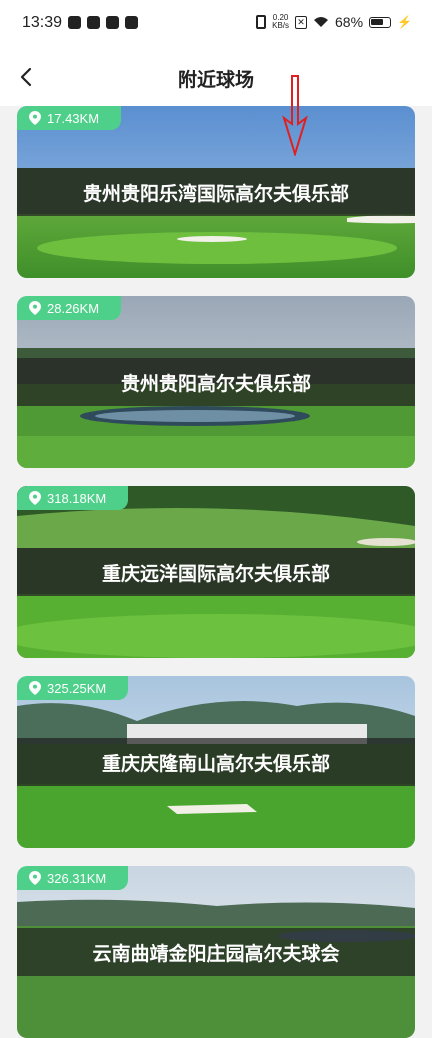  Describe the element at coordinates (404, 22) in the screenshot. I see `charging-icon: ⚡` at that location.